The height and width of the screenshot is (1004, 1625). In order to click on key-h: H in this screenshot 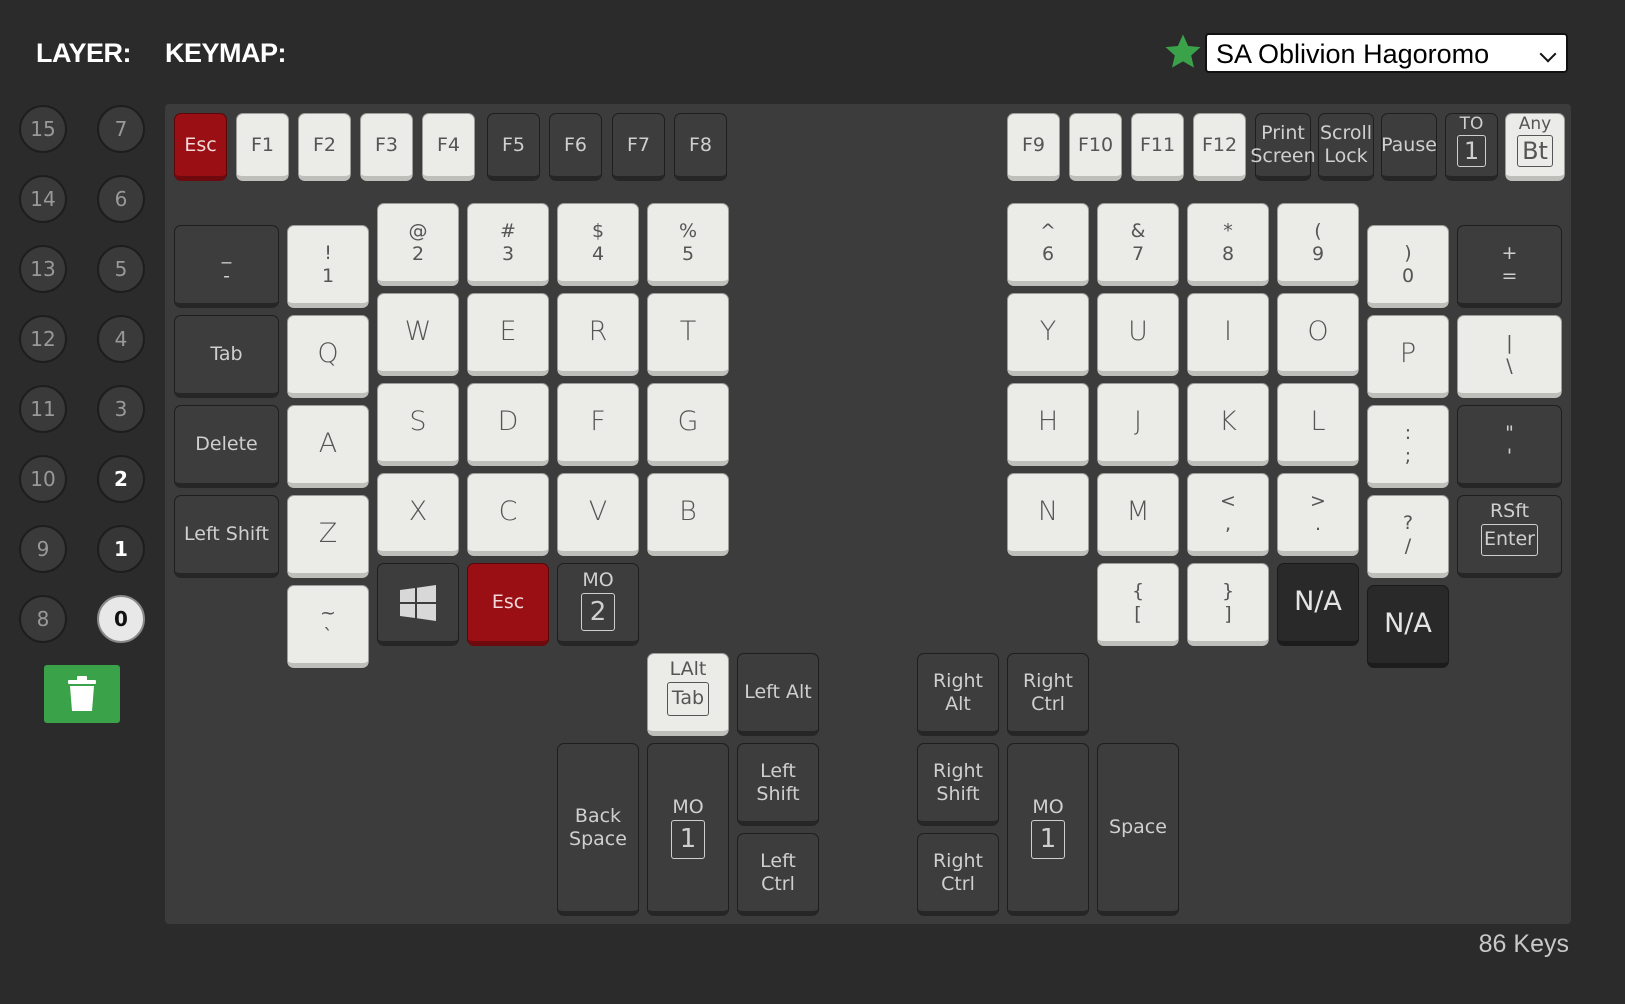, I will do `click(1048, 424)`.